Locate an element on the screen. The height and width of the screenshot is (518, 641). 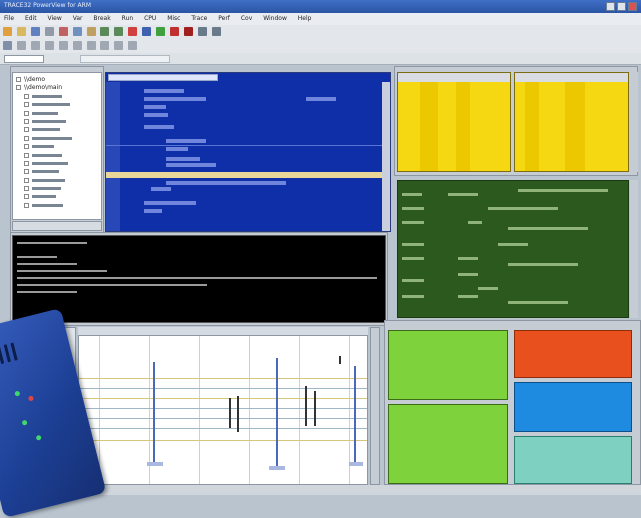
menu-trace: Trace is located at coordinates (199, 18).